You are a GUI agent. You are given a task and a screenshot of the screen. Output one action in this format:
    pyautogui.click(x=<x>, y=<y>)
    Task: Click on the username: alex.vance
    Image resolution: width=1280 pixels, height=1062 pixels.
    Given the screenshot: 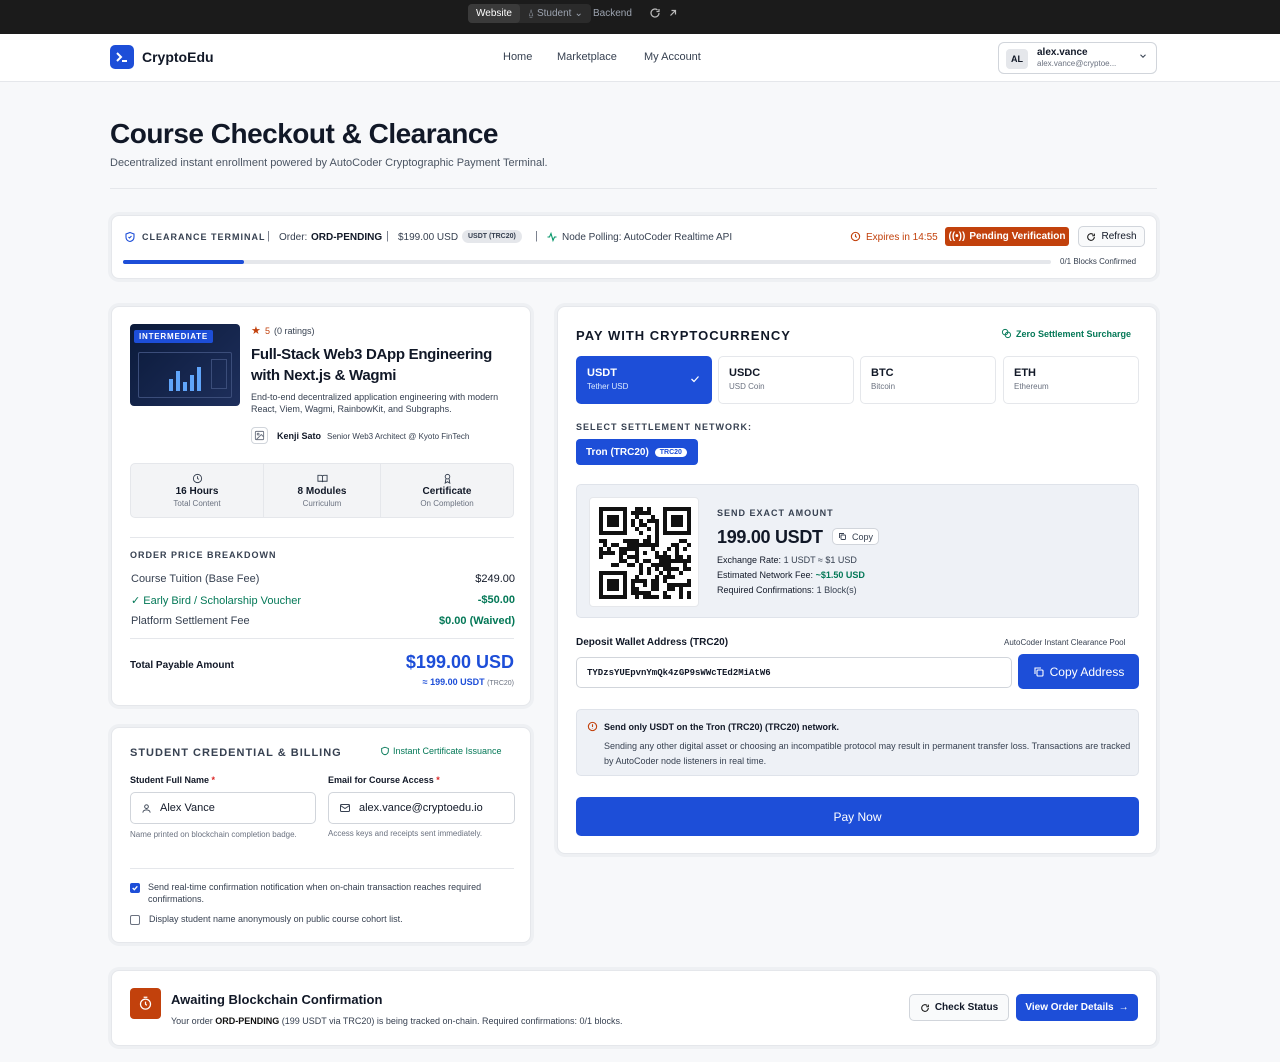 What is the action you would take?
    pyautogui.click(x=1062, y=52)
    